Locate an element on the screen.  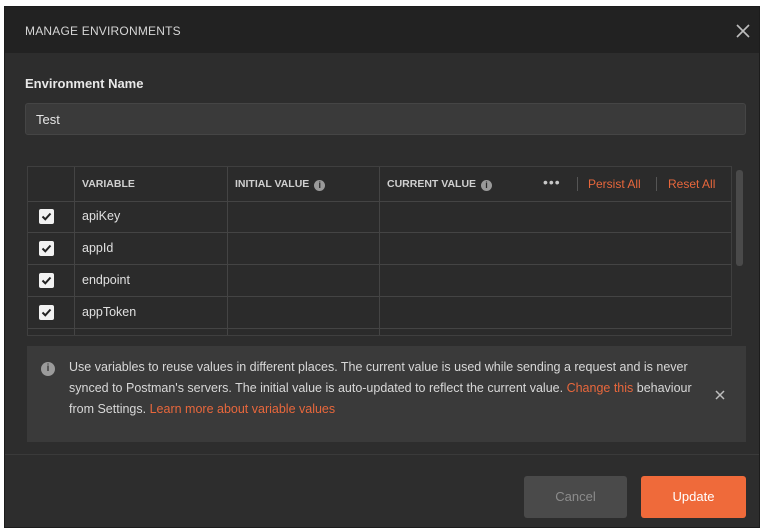
table-row: appId is located at coordinates (379, 249).